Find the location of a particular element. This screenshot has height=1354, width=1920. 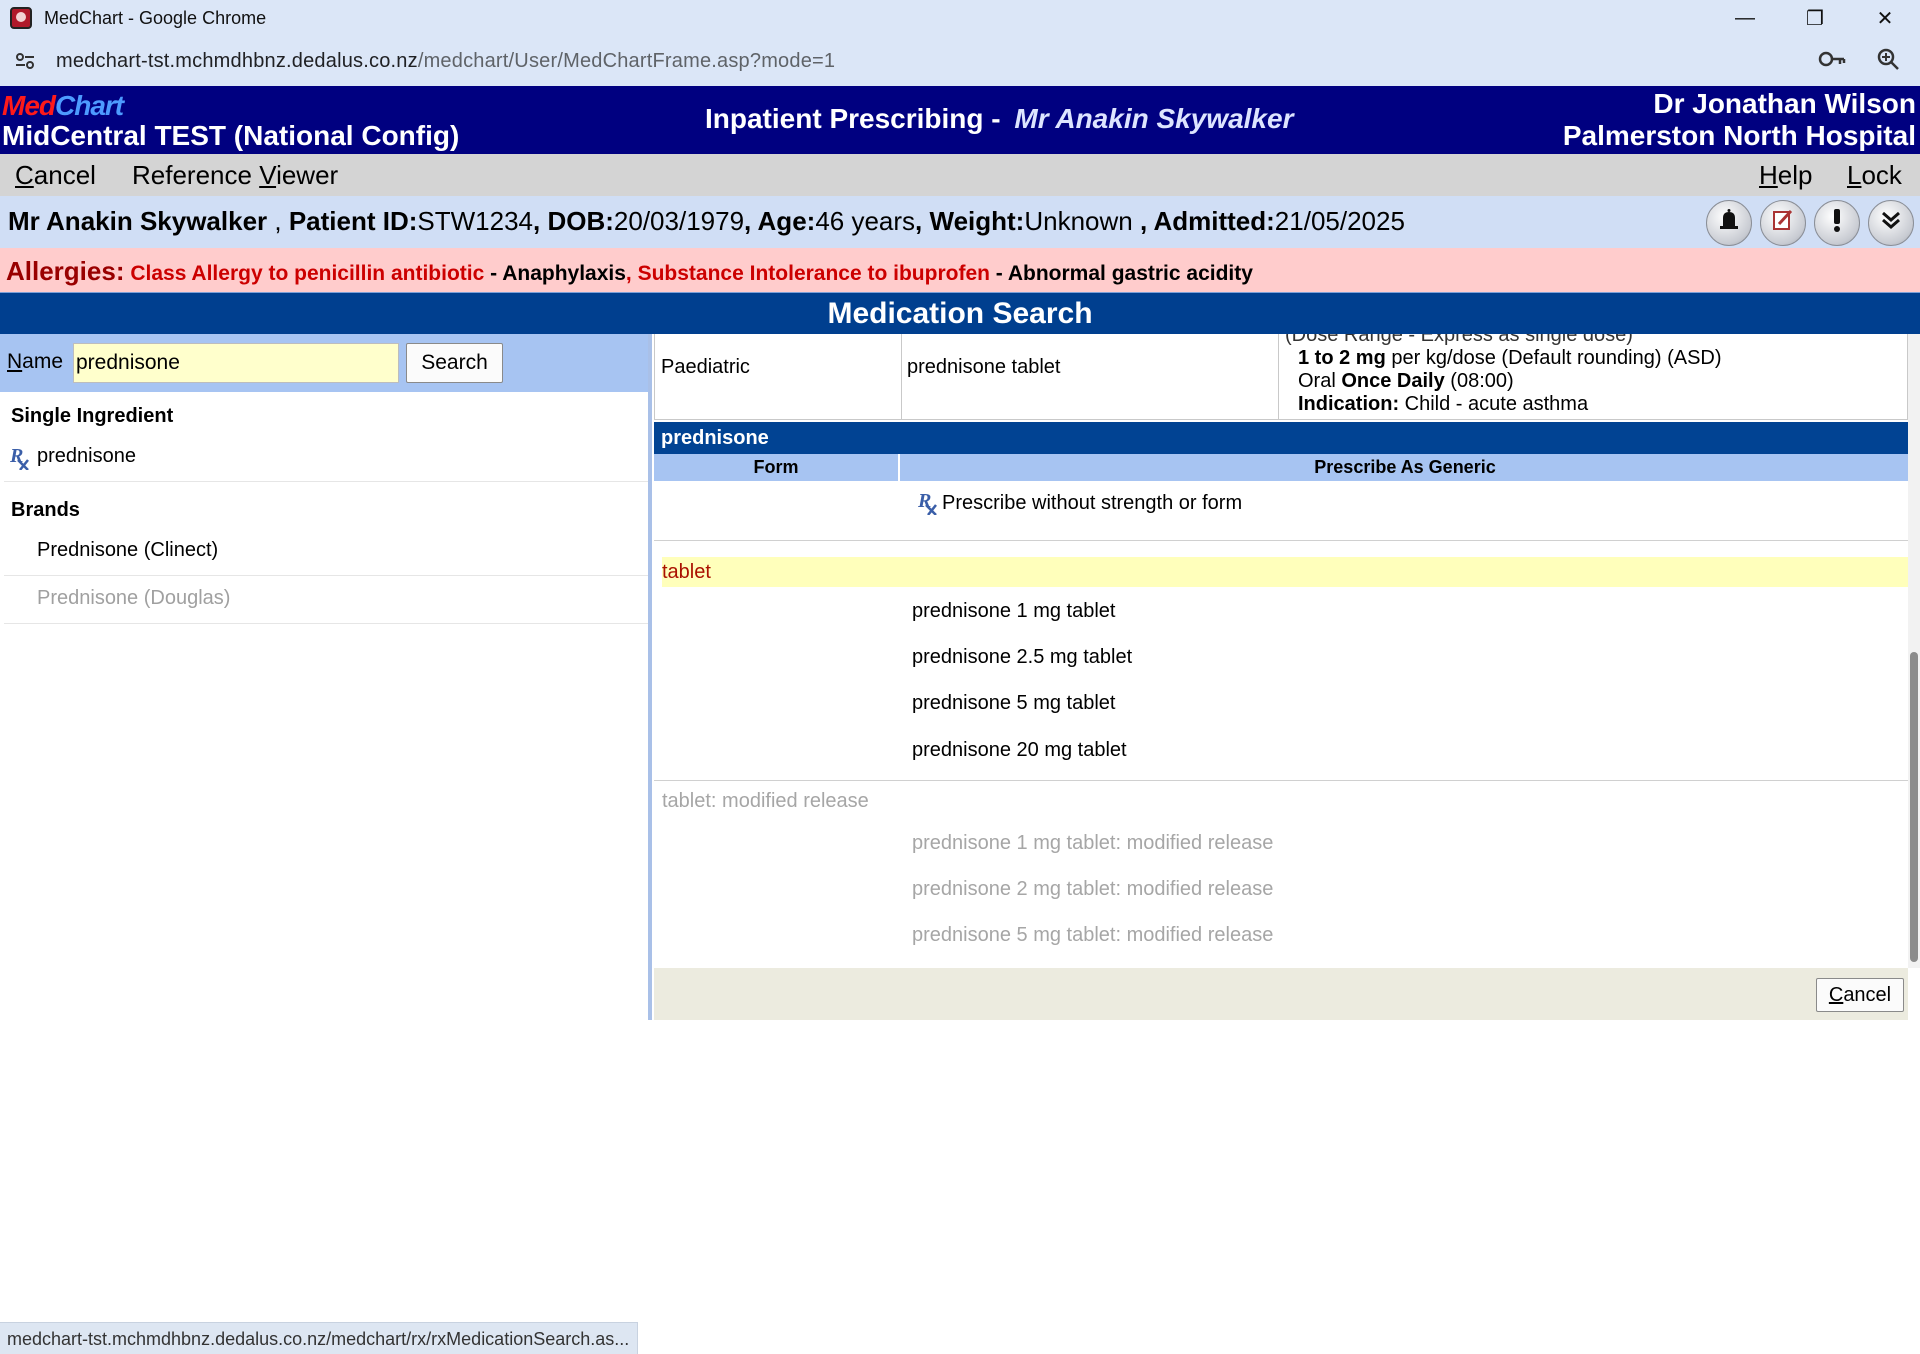

strength-item: prednisone 20 mg tablet is located at coordinates (1019, 750).